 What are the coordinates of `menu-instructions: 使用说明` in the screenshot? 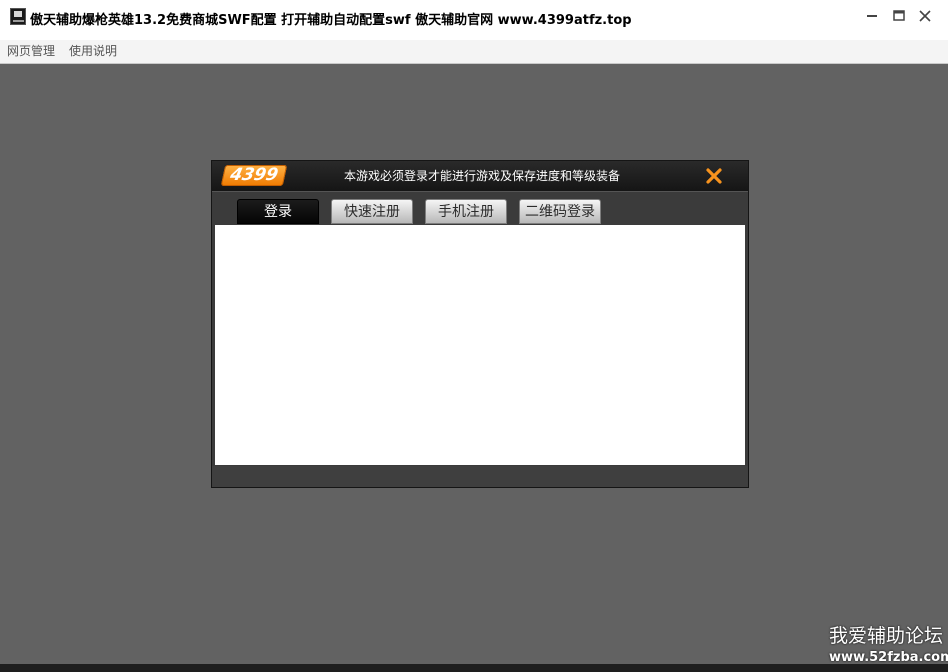 It's located at (93, 51).